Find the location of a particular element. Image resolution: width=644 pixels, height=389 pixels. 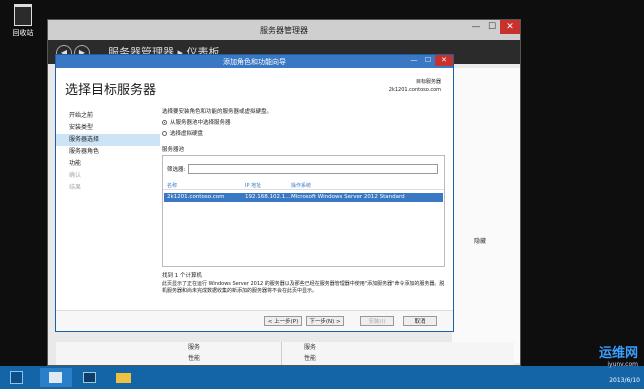

taskbar-clock: 2013/6/10 is located at coordinates (624, 380).